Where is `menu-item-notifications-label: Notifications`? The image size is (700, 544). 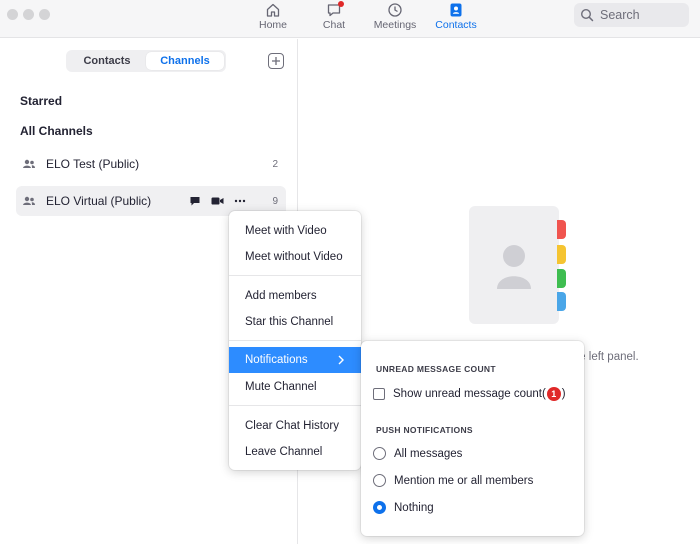 menu-item-notifications-label: Notifications is located at coordinates (276, 360).